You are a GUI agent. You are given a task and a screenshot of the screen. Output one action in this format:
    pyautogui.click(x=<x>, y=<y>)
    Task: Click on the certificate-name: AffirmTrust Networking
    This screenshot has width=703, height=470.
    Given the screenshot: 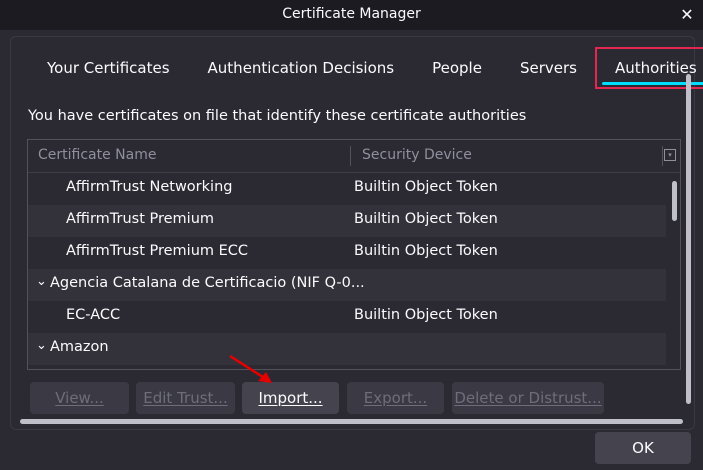 What is the action you would take?
    pyautogui.click(x=149, y=187)
    